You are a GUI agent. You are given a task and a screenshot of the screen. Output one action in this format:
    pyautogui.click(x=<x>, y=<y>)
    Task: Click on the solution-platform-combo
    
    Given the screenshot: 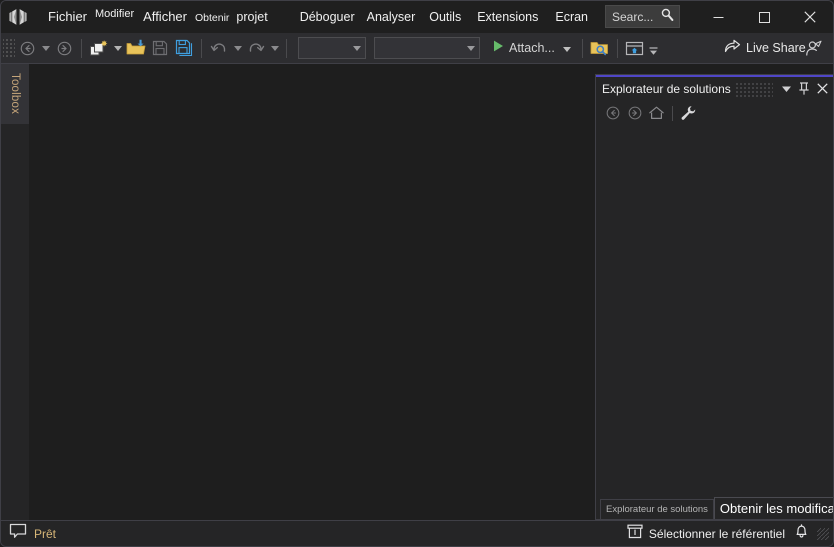 What is the action you would take?
    pyautogui.click(x=427, y=48)
    